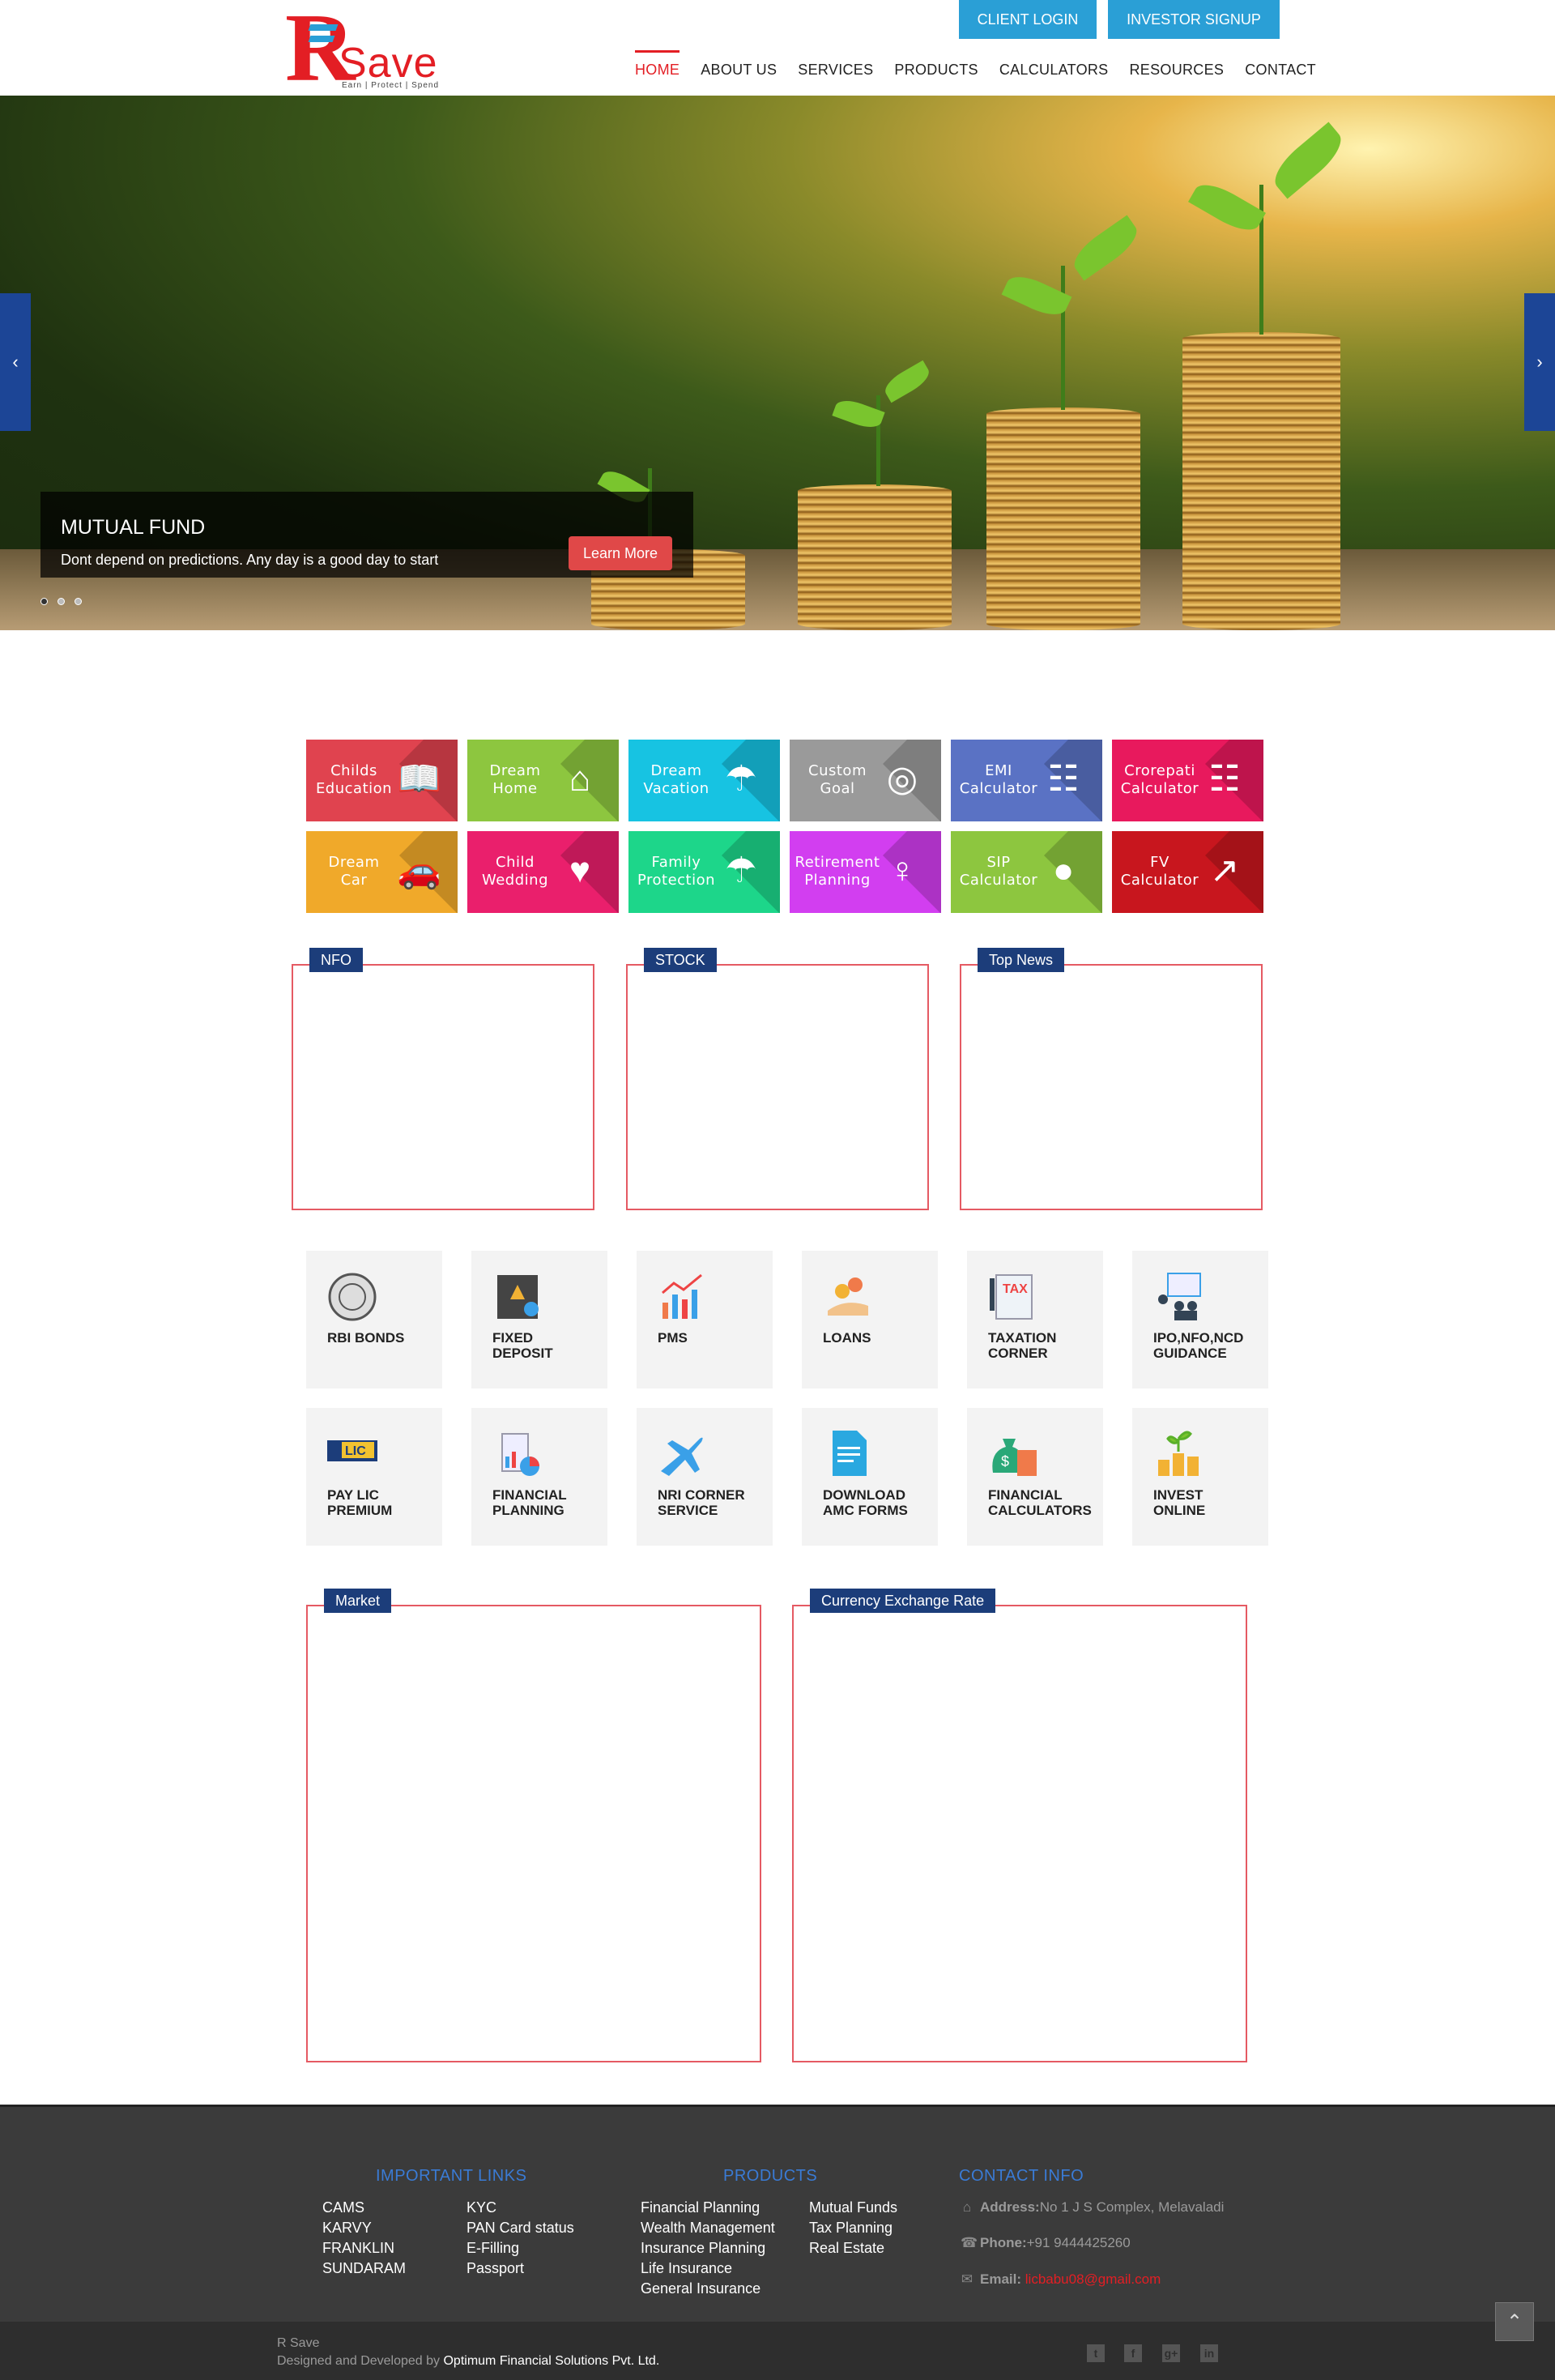 The height and width of the screenshot is (2380, 1555). Describe the element at coordinates (1096, 2353) in the screenshot. I see `twitter-icon: t` at that location.